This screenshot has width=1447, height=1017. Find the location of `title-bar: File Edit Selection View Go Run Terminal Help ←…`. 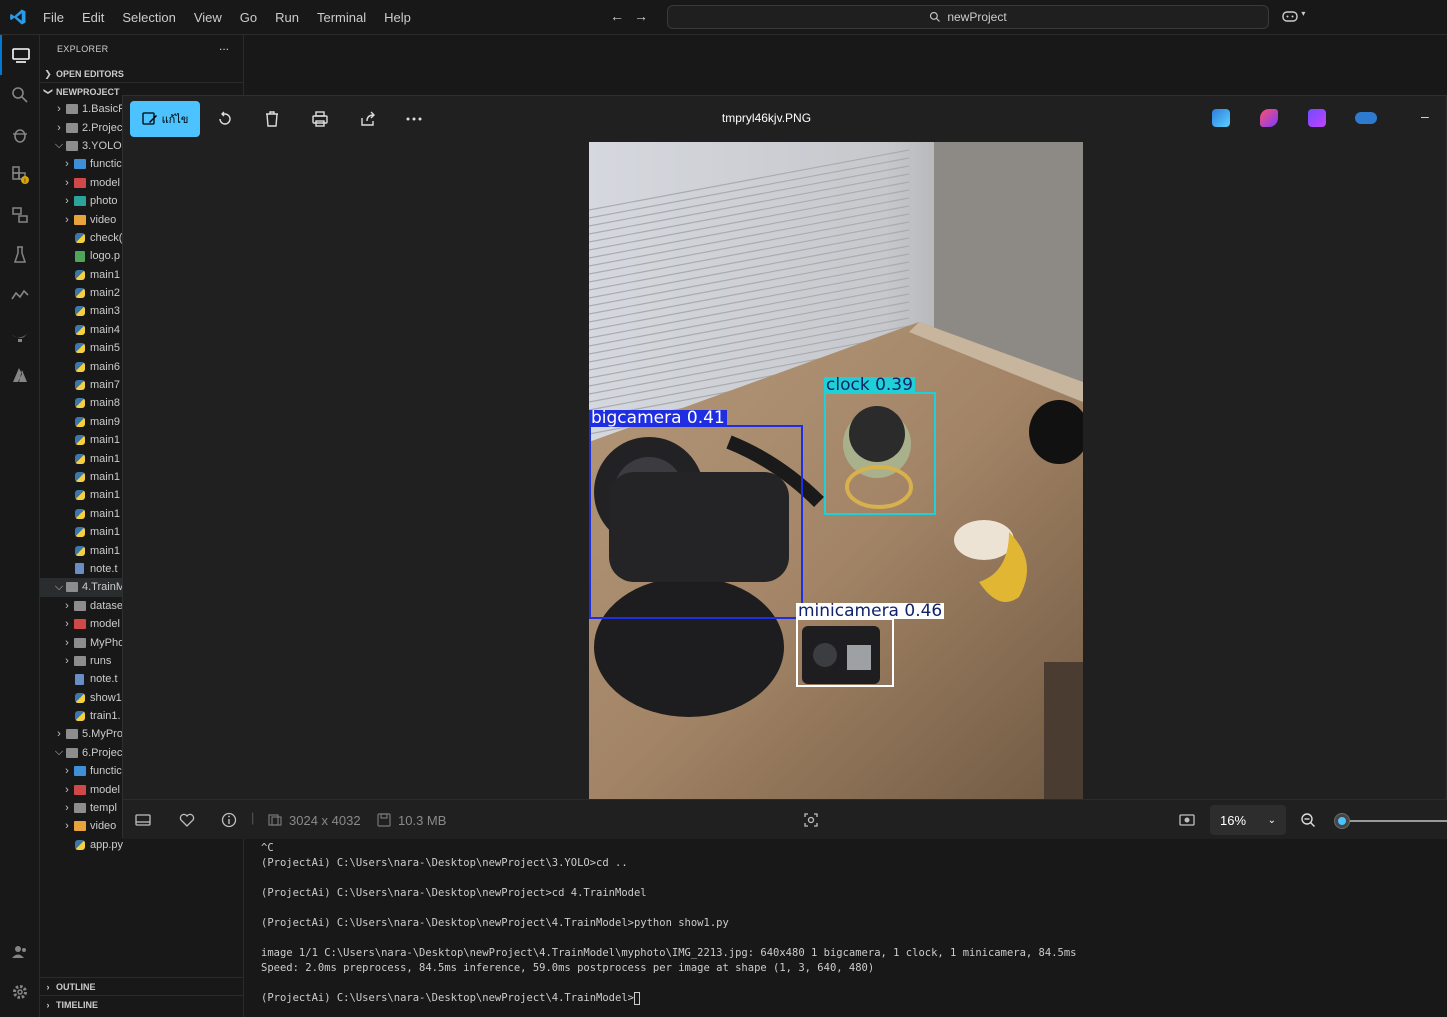

title-bar: File Edit Selection View Go Run Terminal Help ←… is located at coordinates (723, 17).